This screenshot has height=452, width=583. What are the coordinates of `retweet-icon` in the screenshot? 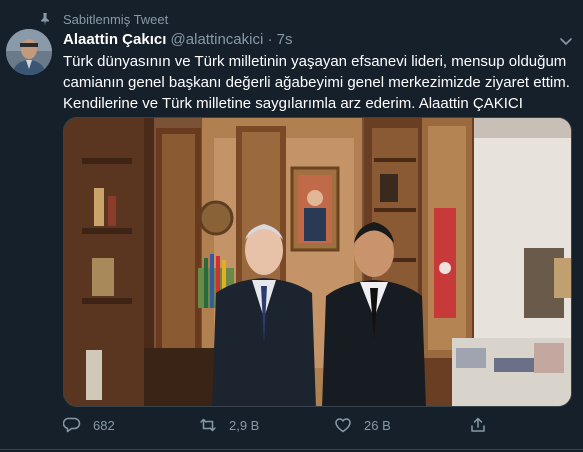 It's located at (208, 425).